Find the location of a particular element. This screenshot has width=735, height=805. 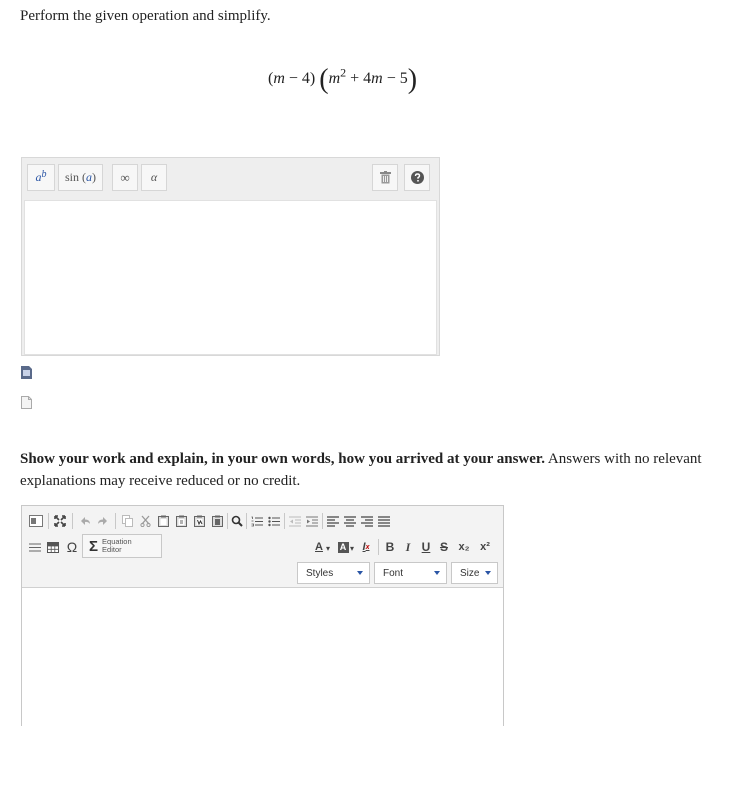

sin-button: sin (a) is located at coordinates (80, 177).